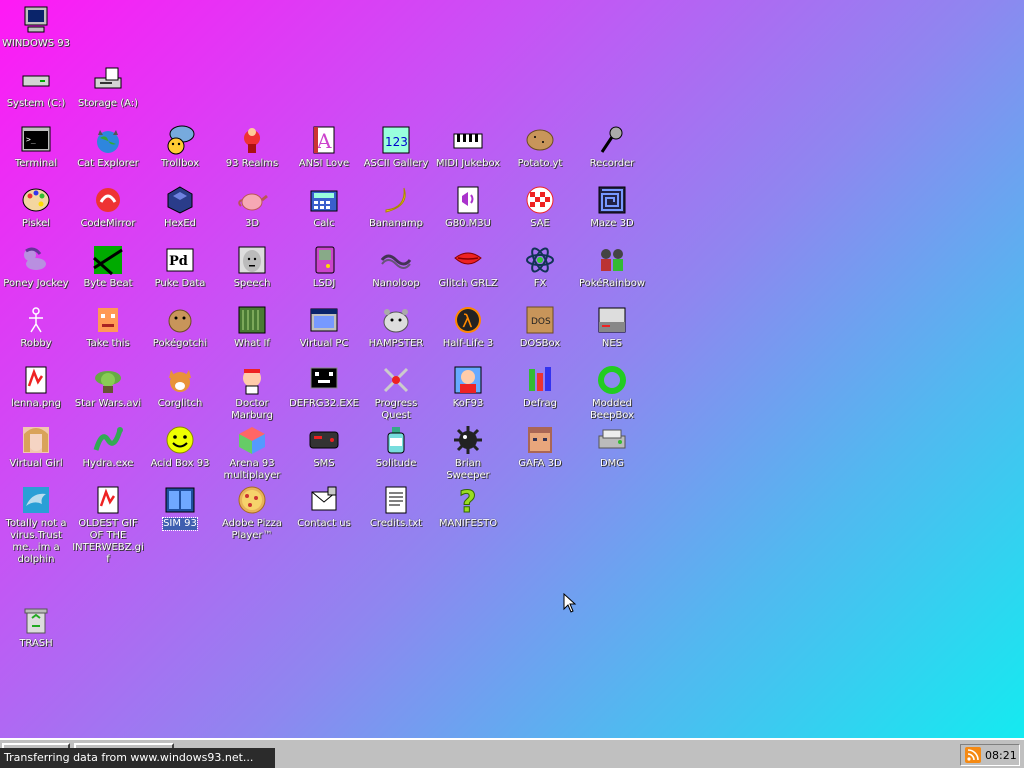  I want to click on desktop-icon-g80m3u: G80.M3U, so click(468, 207).